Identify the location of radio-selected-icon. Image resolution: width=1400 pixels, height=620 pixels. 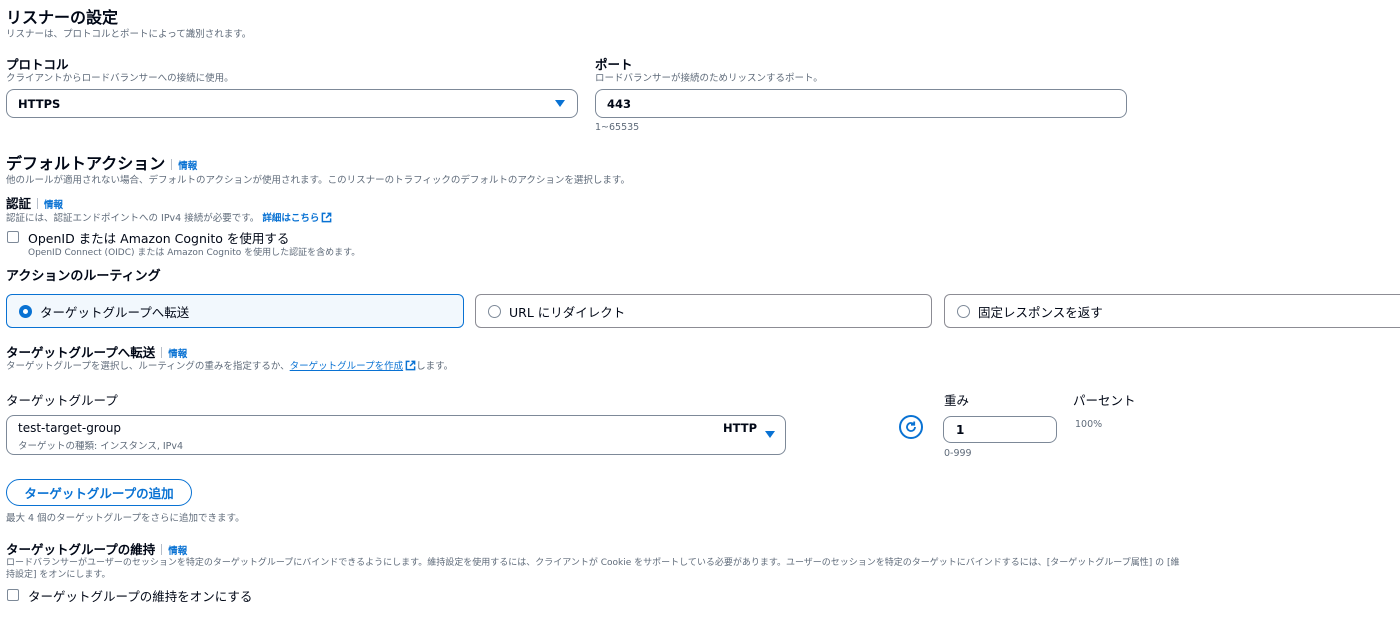
(25, 311).